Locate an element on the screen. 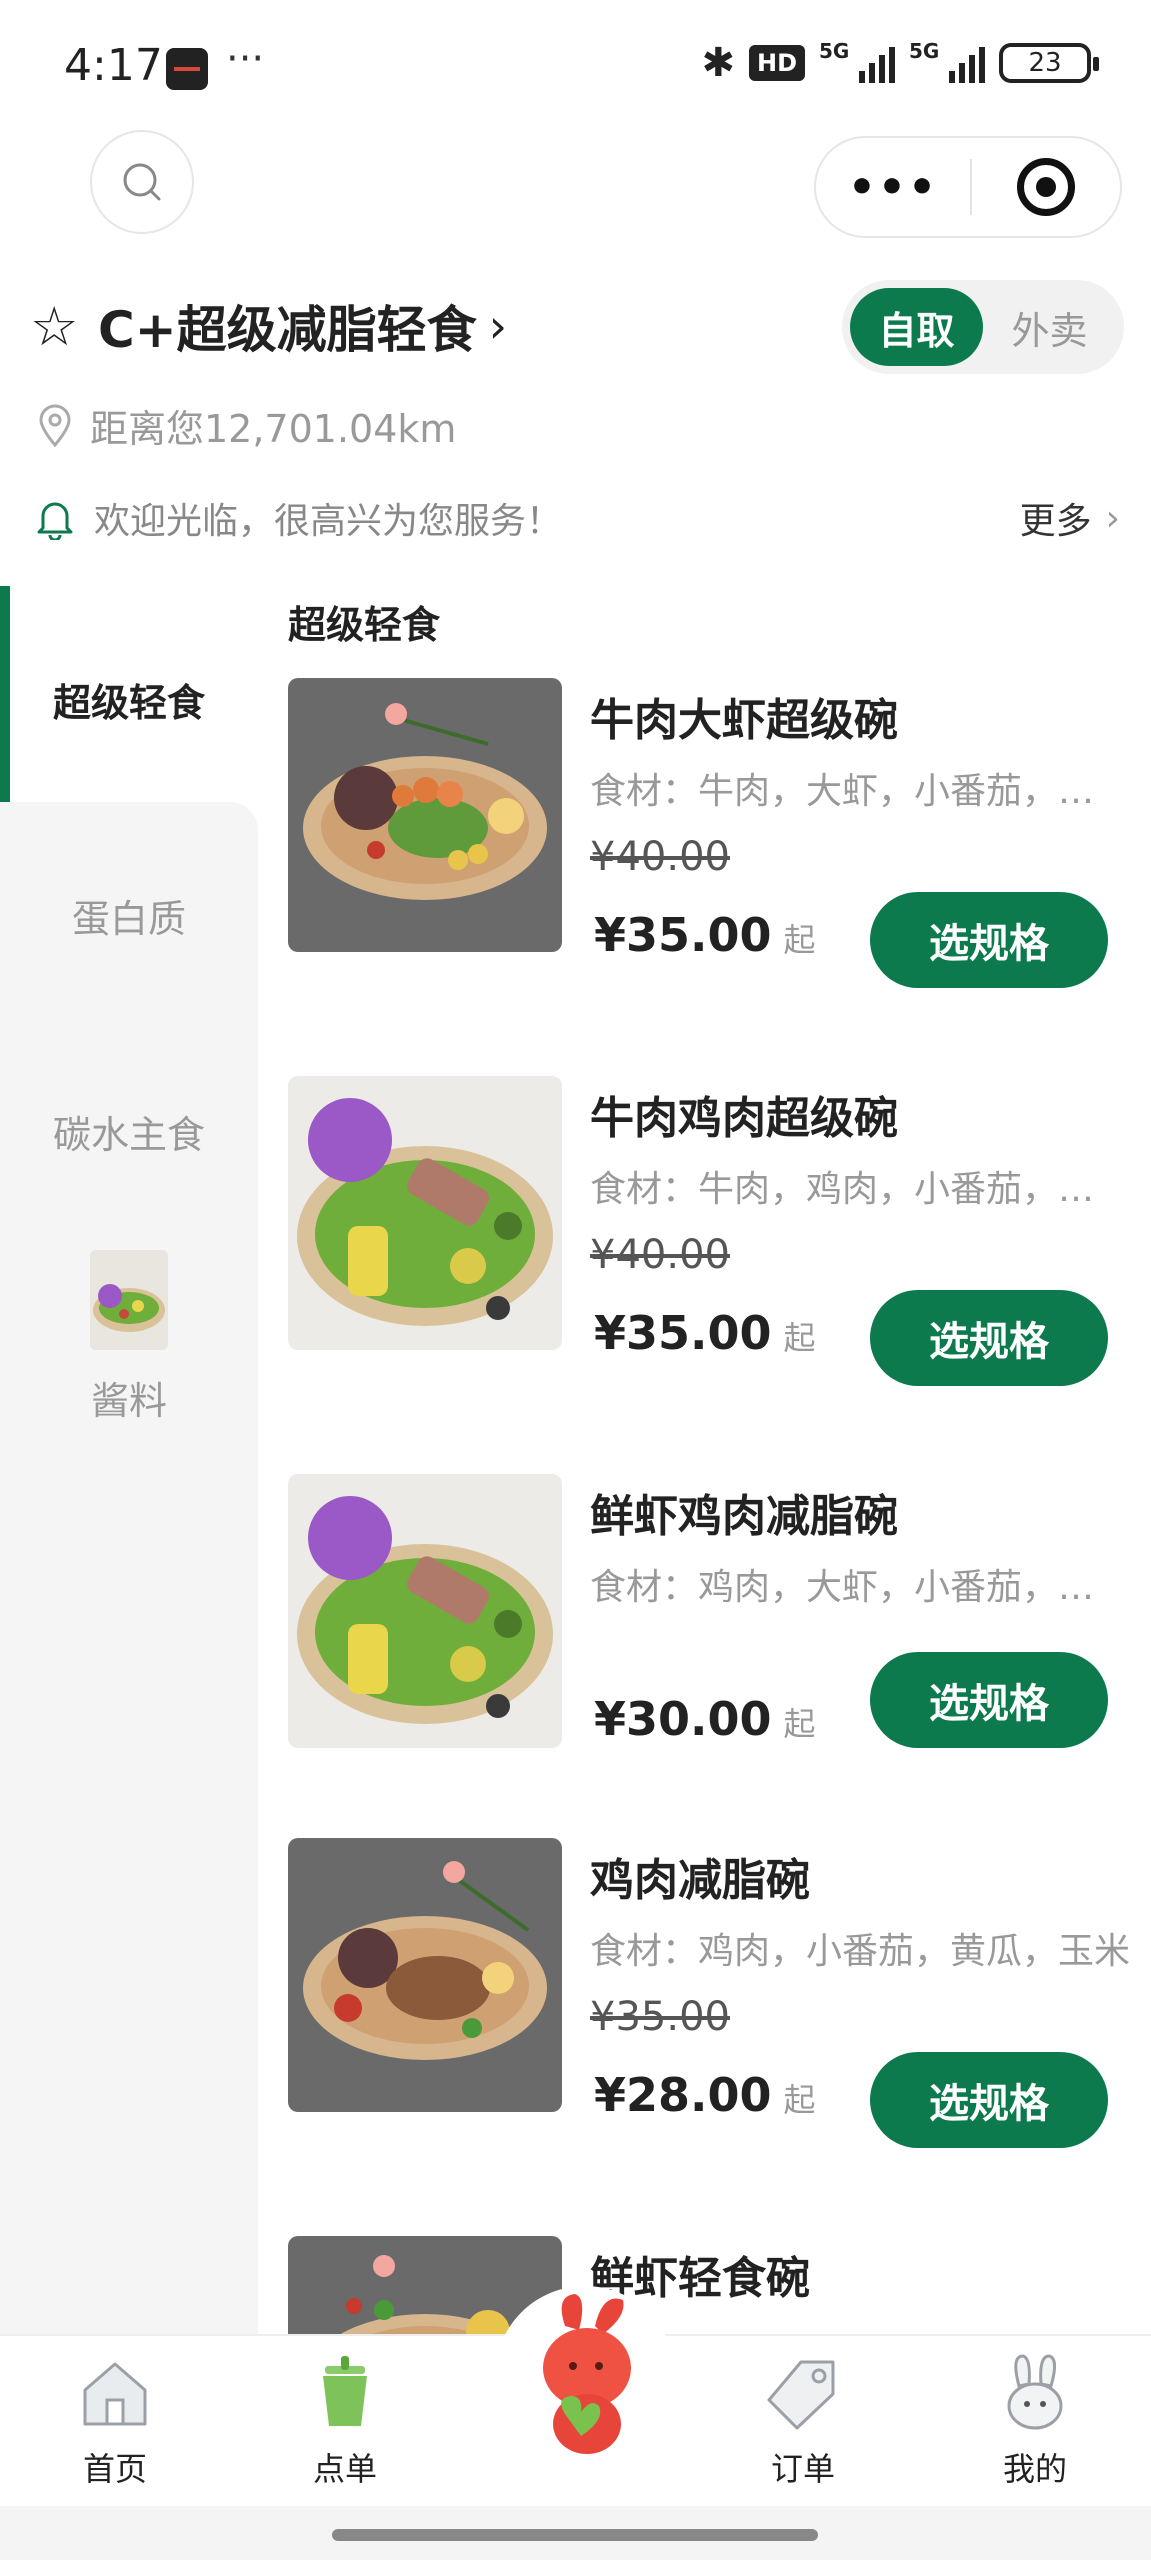 The height and width of the screenshot is (2560, 1151). price-value: ¥30.00 is located at coordinates (683, 1719).